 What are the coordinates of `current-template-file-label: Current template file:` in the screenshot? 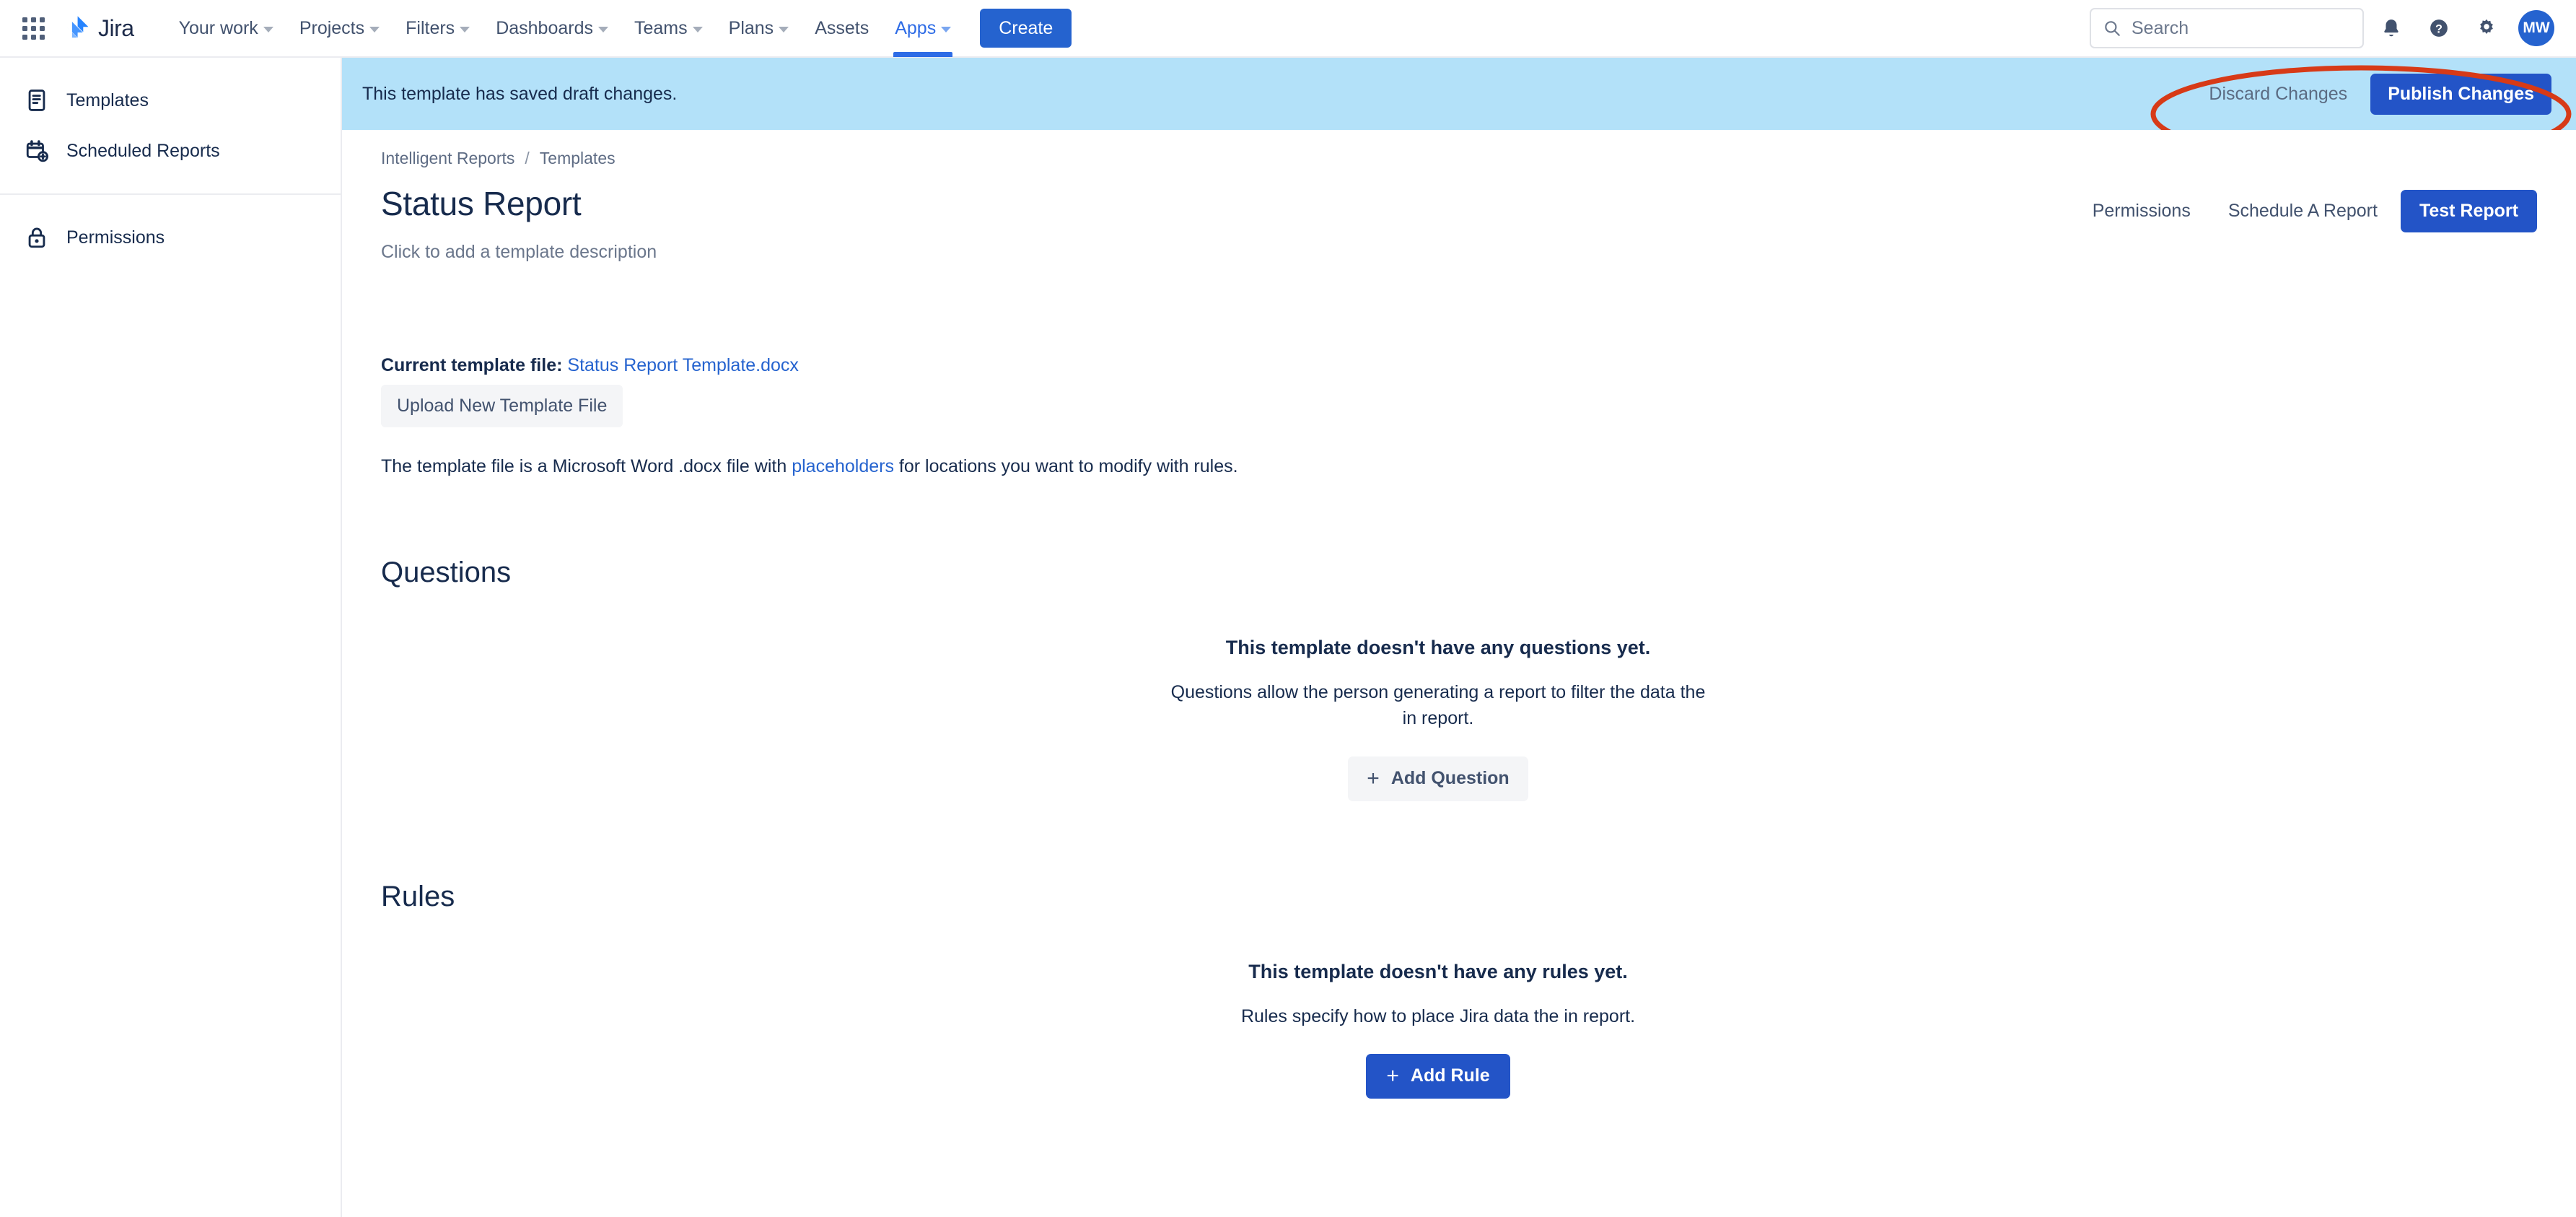 It's located at (472, 365).